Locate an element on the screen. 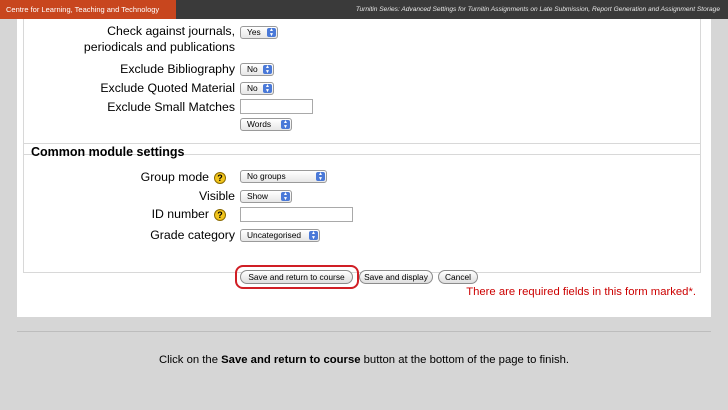 The width and height of the screenshot is (728, 410). exclude-small-label: Exclude Small Matches is located at coordinates (171, 107).